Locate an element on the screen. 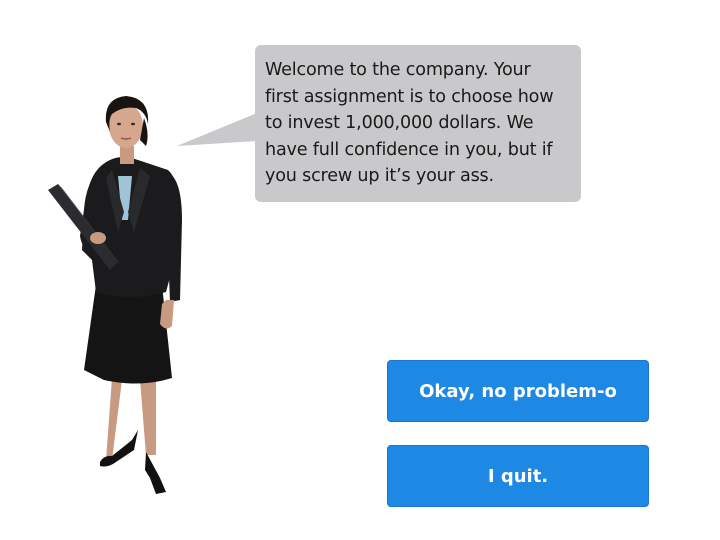 The width and height of the screenshot is (720, 540). quit-button-label: I quit. is located at coordinates (518, 476).